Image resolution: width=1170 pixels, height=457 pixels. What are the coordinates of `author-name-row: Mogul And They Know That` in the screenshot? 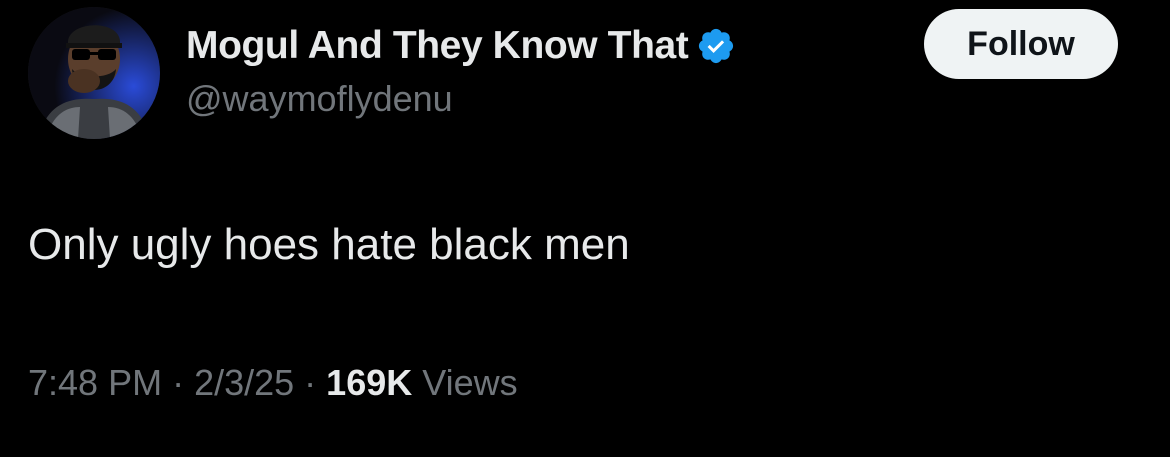 It's located at (461, 46).